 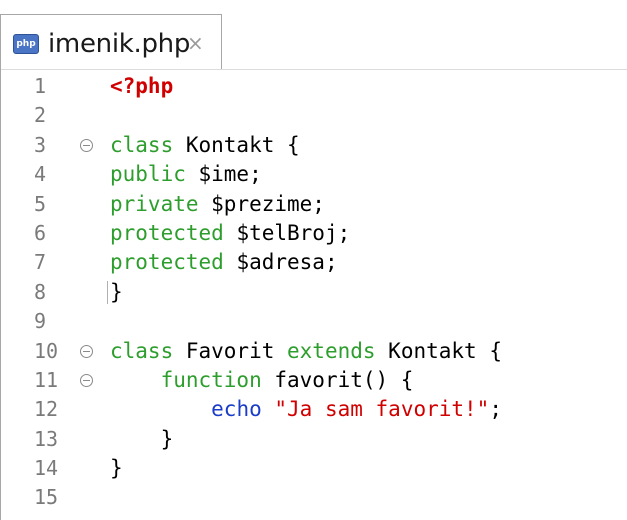 I want to click on code-line: 10 class Favorit extends Kontakt {, so click(x=313, y=351).